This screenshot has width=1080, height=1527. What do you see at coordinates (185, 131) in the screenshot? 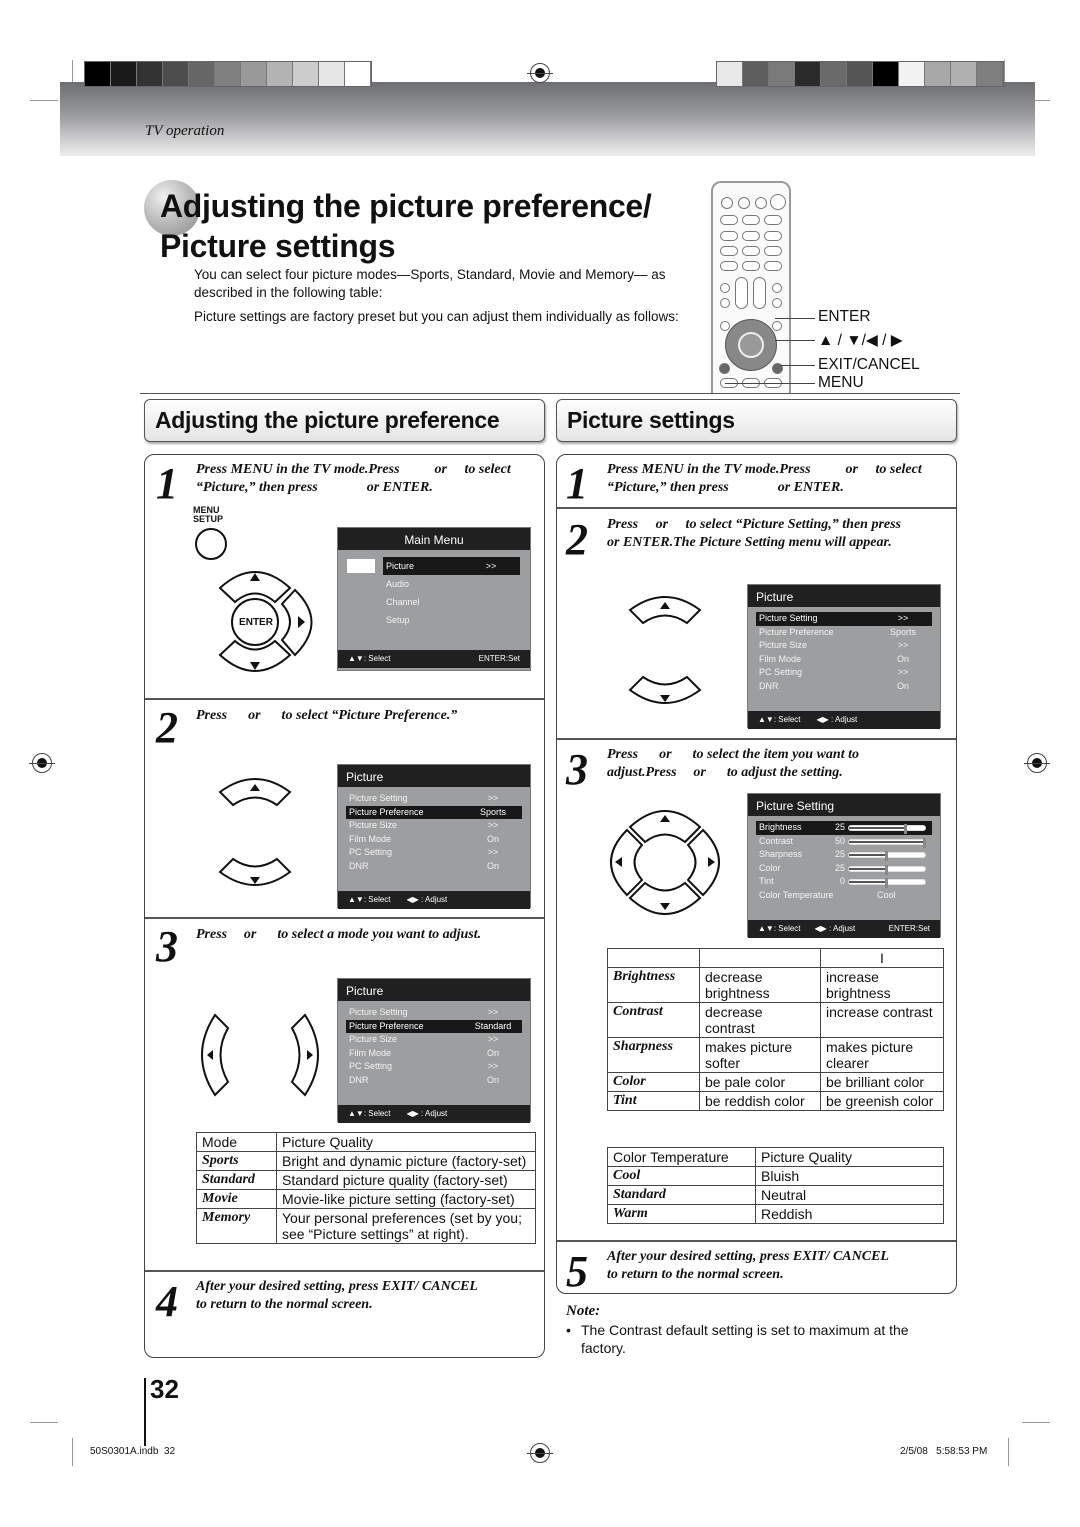
I see `section-label: TV operation` at bounding box center [185, 131].